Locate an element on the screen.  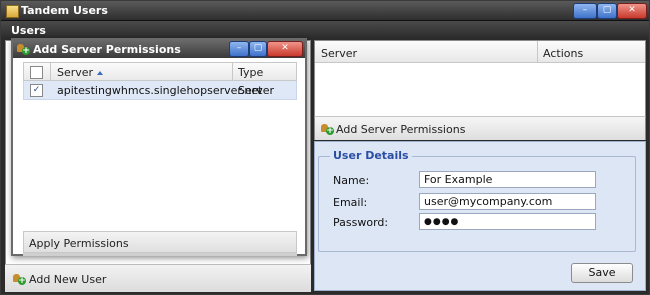
name-field: For Example is located at coordinates (507, 179).